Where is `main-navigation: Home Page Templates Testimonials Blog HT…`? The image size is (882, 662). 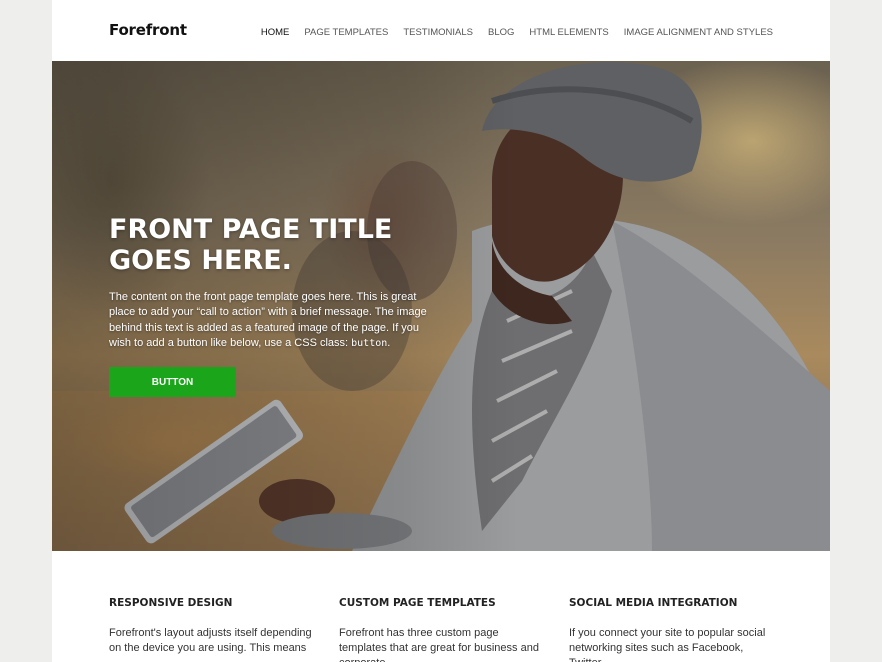
main-navigation: Home Page Templates Testimonials Blog HT… is located at coordinates (517, 32).